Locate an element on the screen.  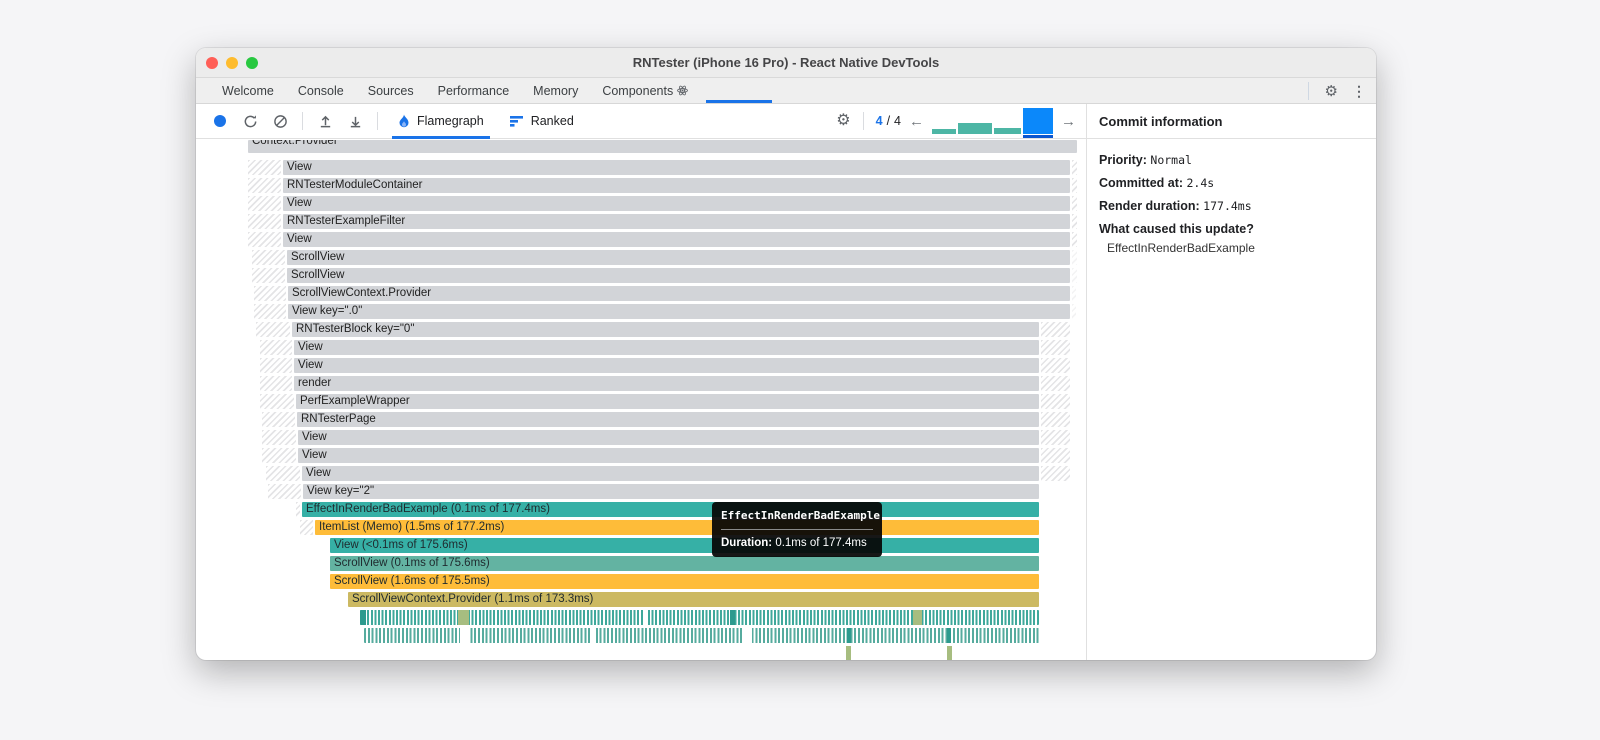
profiler-settings-gear-icon: ⚙ is located at coordinates (843, 121).